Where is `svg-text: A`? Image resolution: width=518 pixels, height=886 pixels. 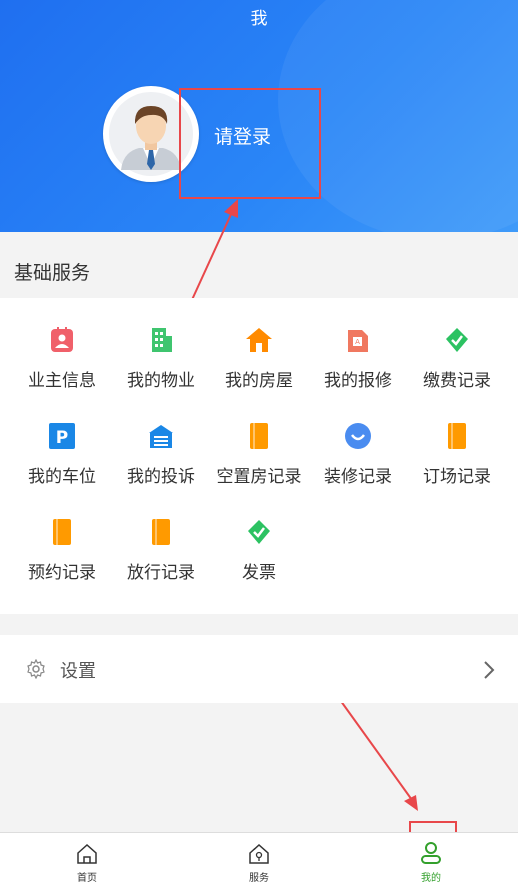 svg-text: A is located at coordinates (357, 342).